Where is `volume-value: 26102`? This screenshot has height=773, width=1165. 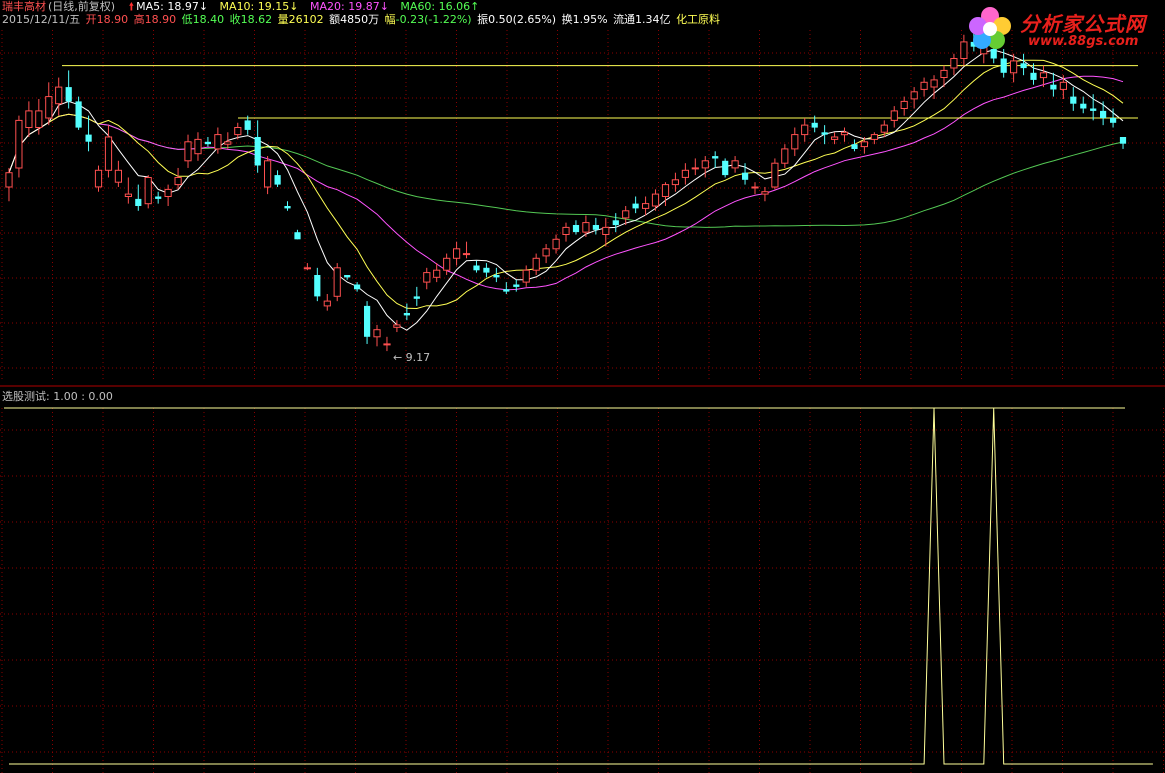 volume-value: 26102 is located at coordinates (306, 19).